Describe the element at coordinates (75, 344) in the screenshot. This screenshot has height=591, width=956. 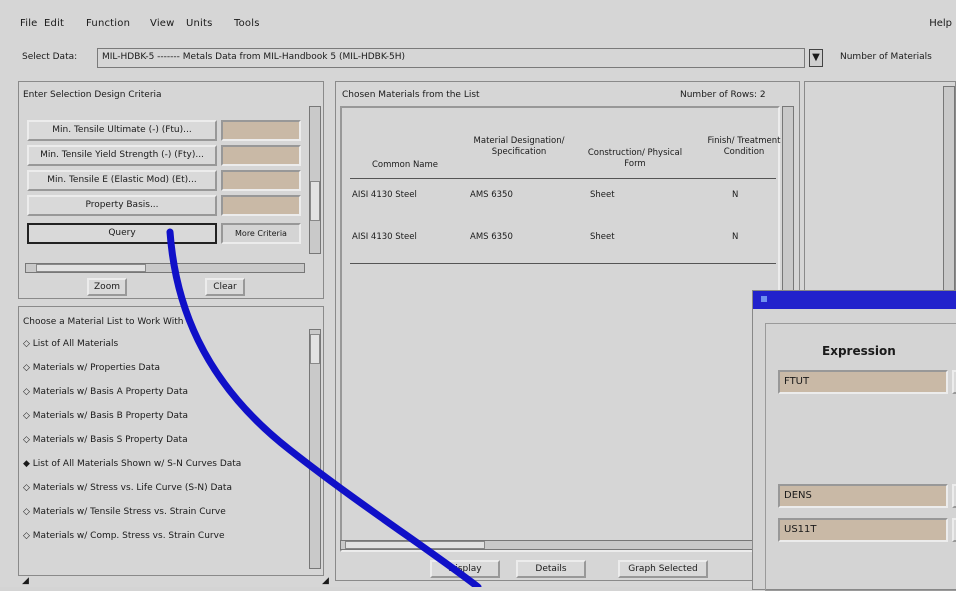
I see `list-item-label: List of All Materials` at that location.